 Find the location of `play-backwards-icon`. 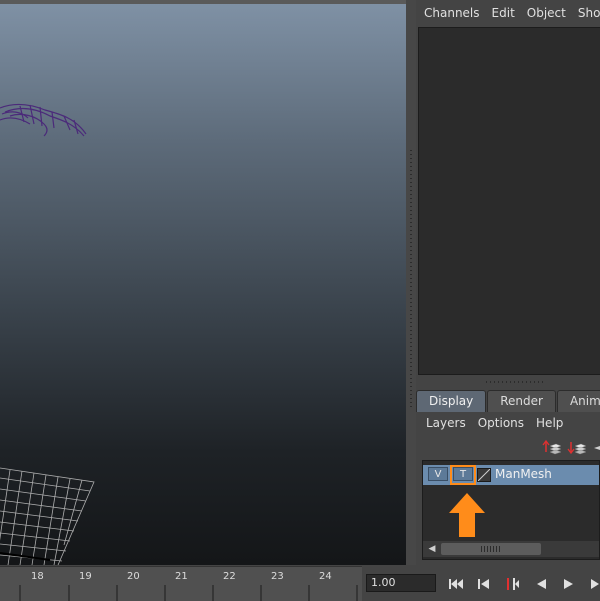

play-backwards-icon is located at coordinates (541, 584).